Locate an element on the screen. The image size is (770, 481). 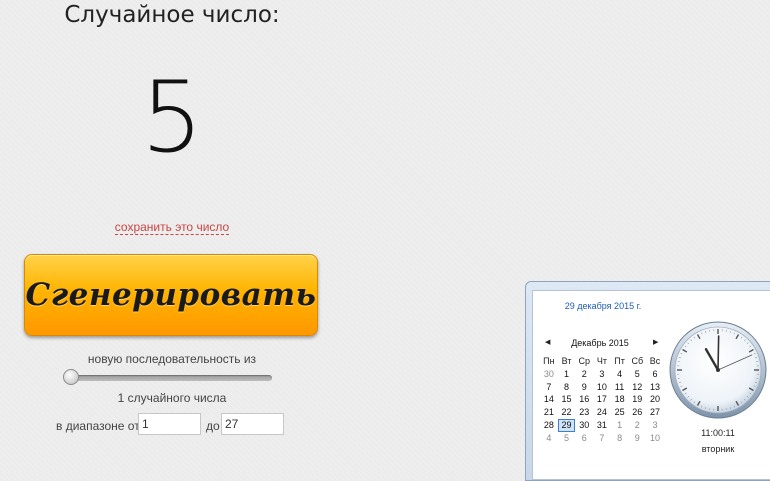
calendar-day: 24 is located at coordinates (602, 412).